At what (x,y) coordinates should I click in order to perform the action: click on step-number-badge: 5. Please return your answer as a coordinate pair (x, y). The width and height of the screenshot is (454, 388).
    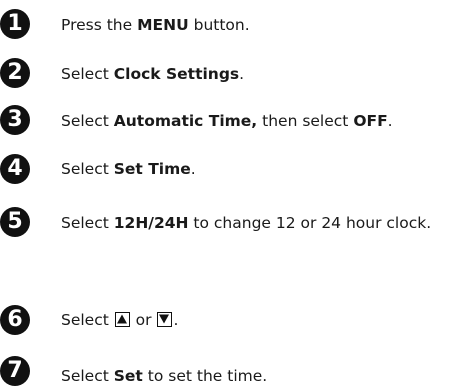
    Looking at the image, I should click on (15, 222).